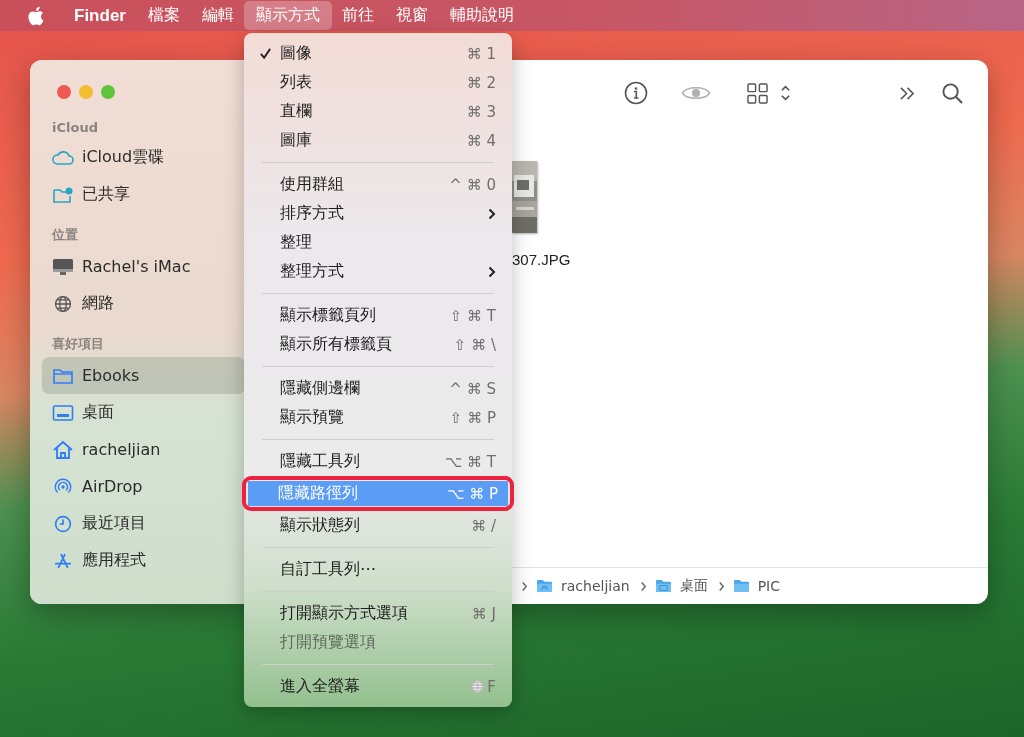  Describe the element at coordinates (378, 242) in the screenshot. I see `menu-item: 整理` at that location.